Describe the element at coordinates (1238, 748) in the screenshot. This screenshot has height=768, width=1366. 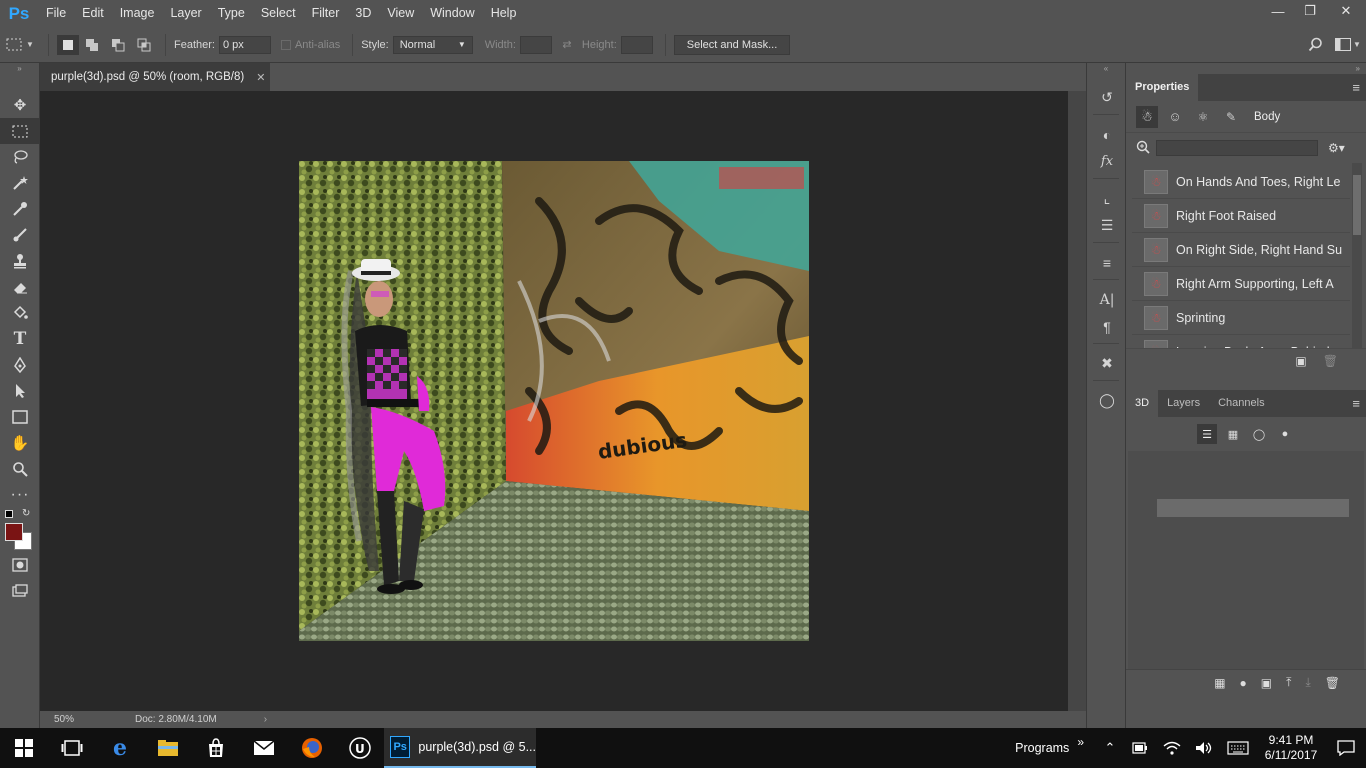
I see `keyboard-icon` at that location.